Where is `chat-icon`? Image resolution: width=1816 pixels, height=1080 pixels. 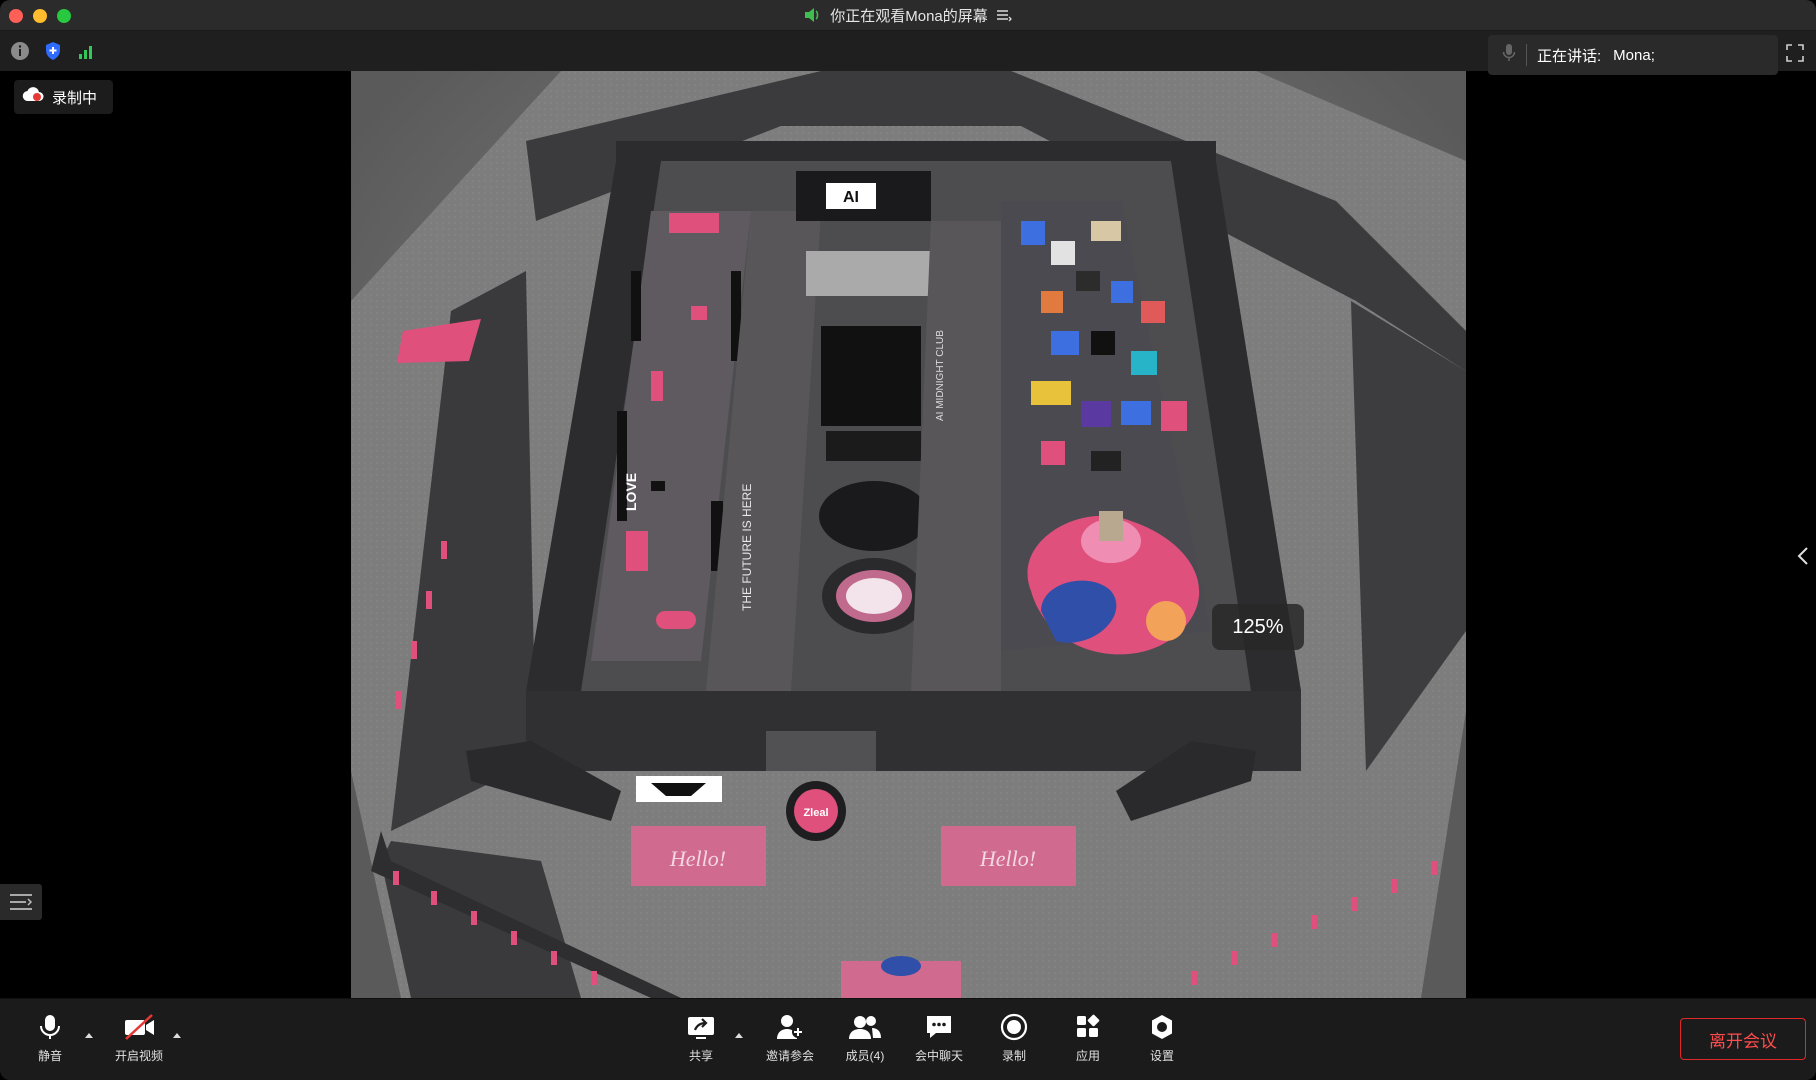
chat-icon is located at coordinates (939, 1027).